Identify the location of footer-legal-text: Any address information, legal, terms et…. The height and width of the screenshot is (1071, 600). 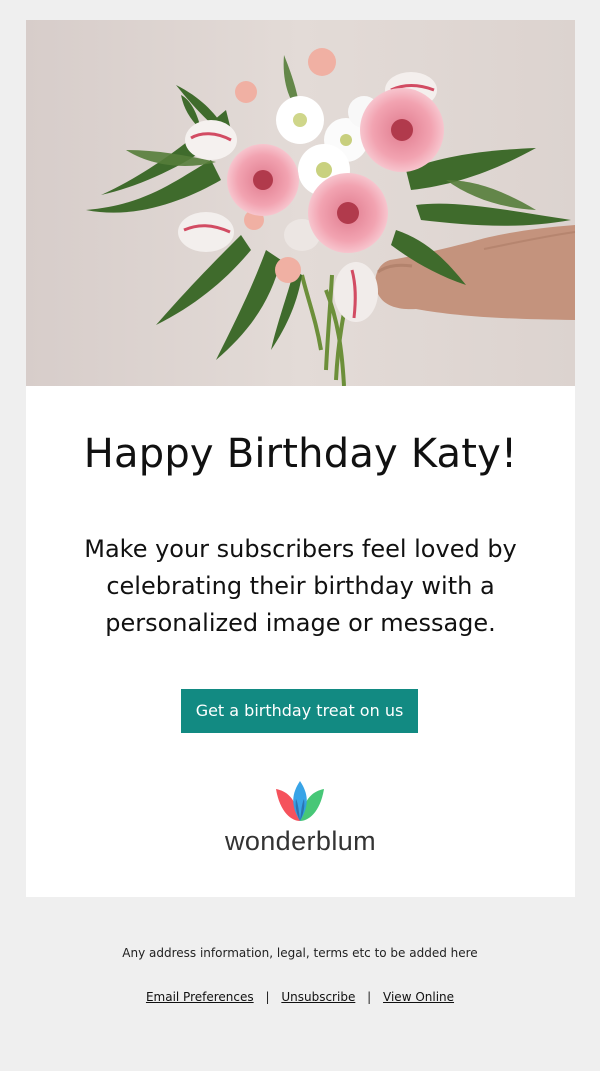
(300, 953).